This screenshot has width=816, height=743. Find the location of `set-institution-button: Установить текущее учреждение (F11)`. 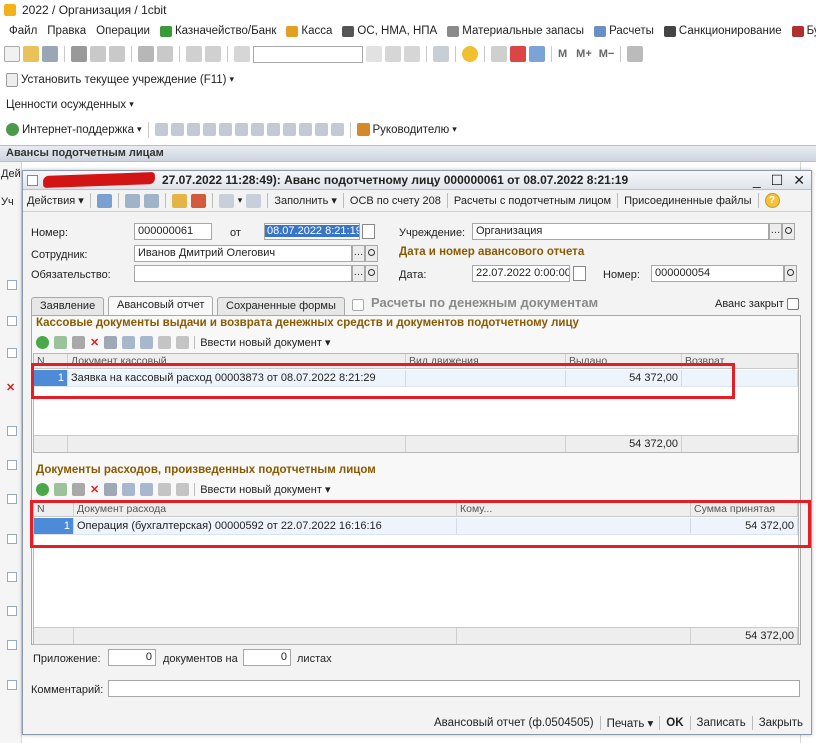

set-institution-button: Установить текущее учреждение (F11) is located at coordinates (124, 80).